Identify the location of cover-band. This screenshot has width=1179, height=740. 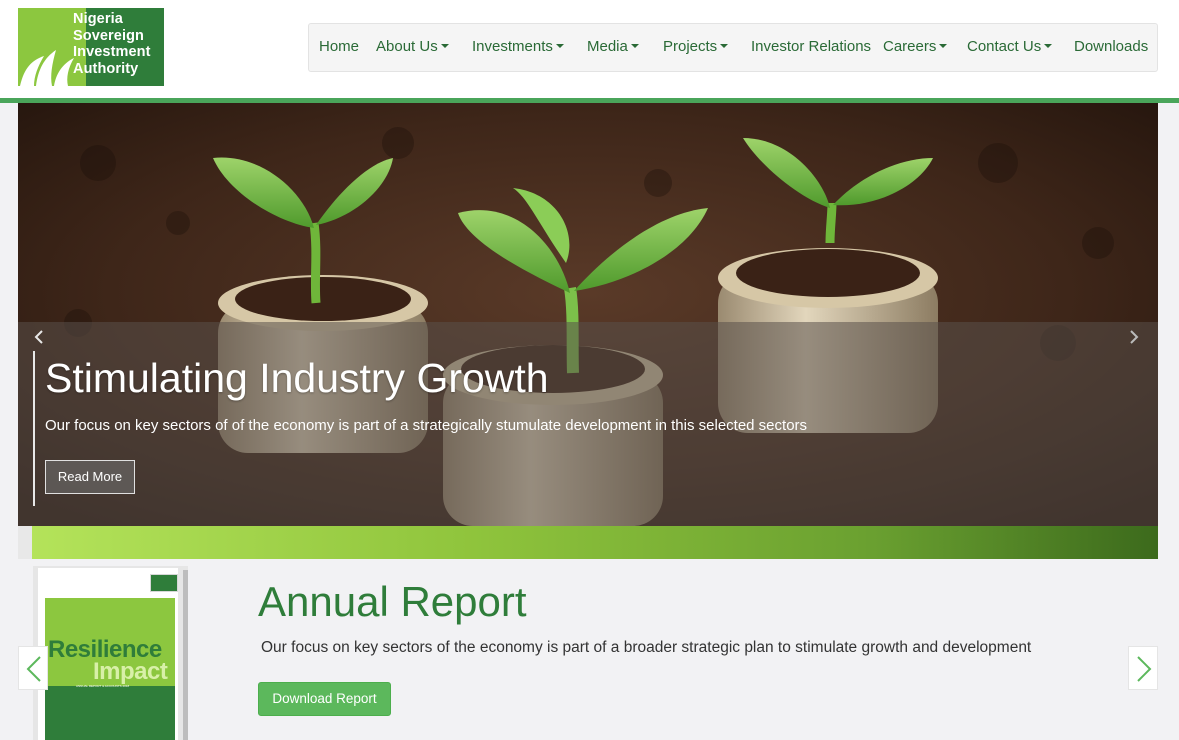
(110, 713).